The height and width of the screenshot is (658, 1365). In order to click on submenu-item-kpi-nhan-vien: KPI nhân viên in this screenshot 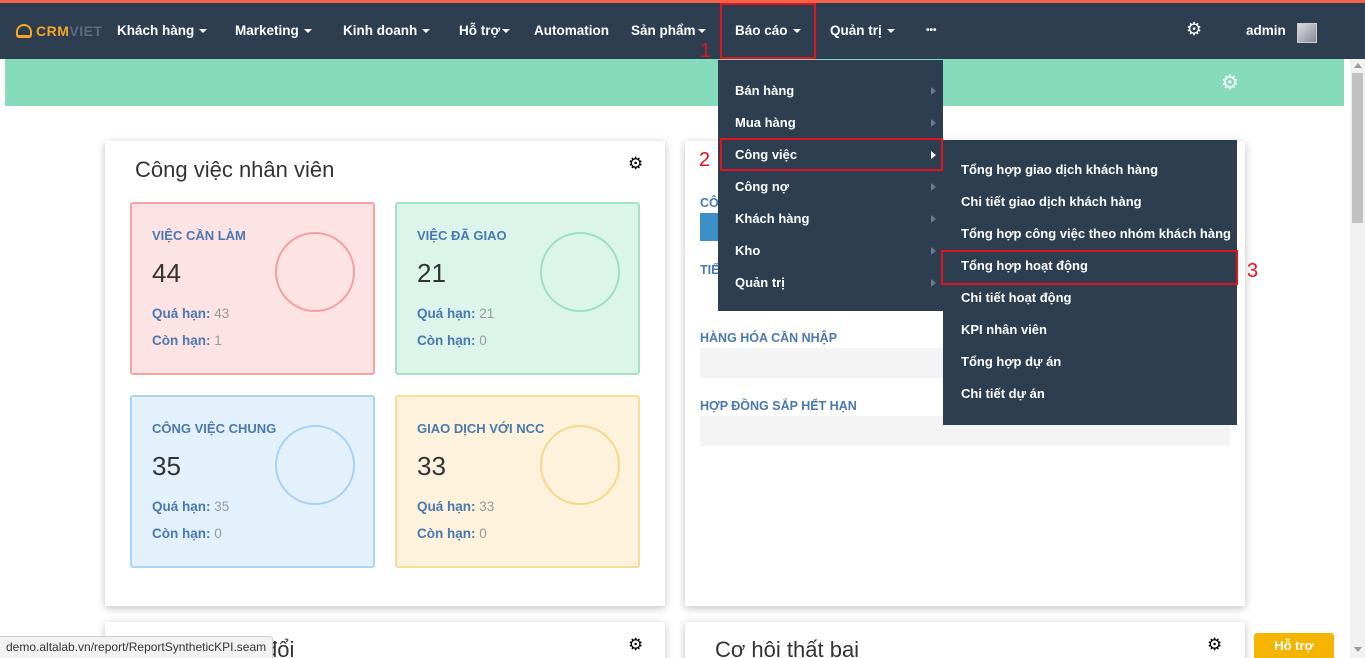, I will do `click(1090, 330)`.